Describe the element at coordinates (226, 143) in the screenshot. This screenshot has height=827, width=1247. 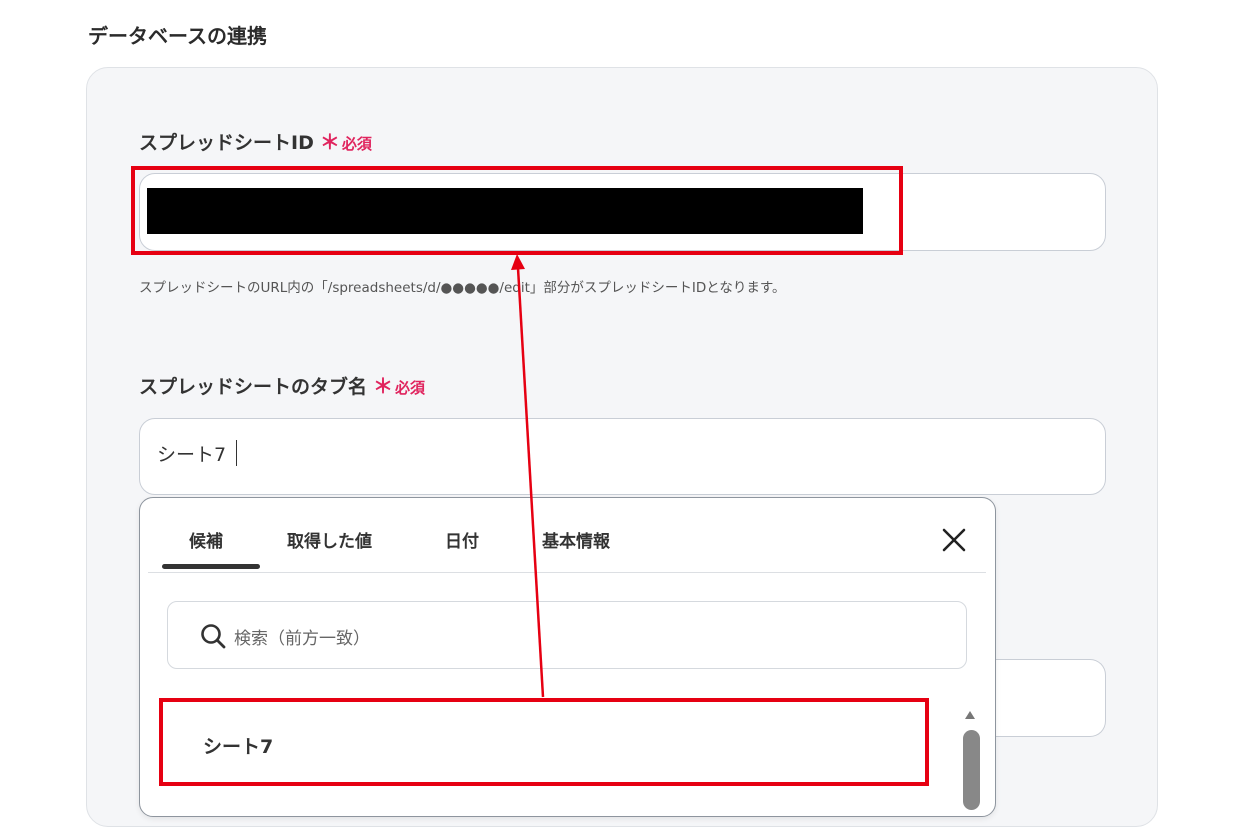
I see `spreadsheet-id-label-text: スプレッドシートID` at that location.